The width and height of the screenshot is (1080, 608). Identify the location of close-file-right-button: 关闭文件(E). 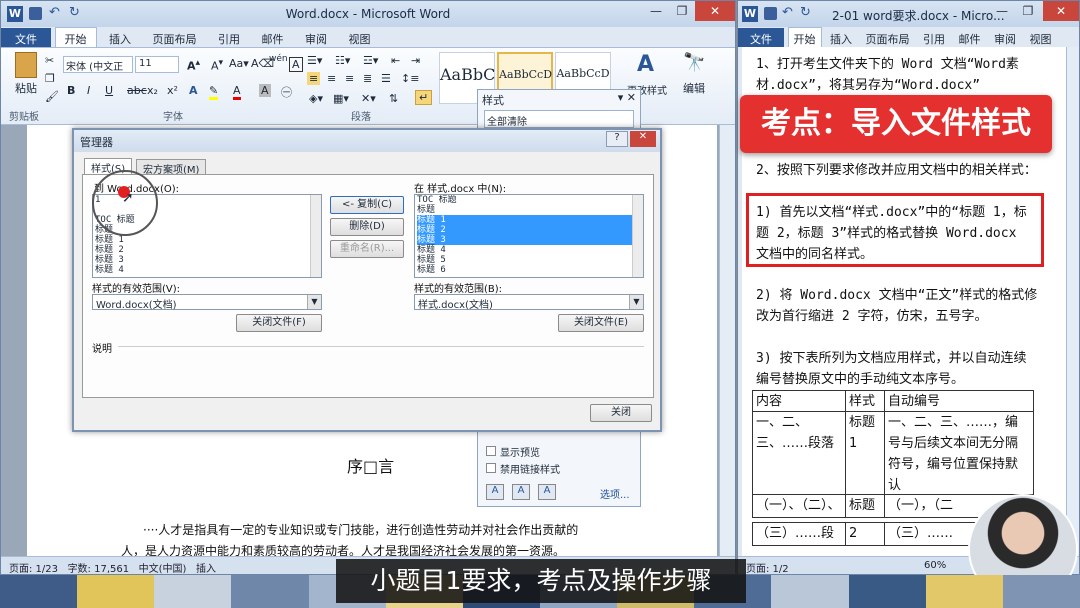
(601, 323).